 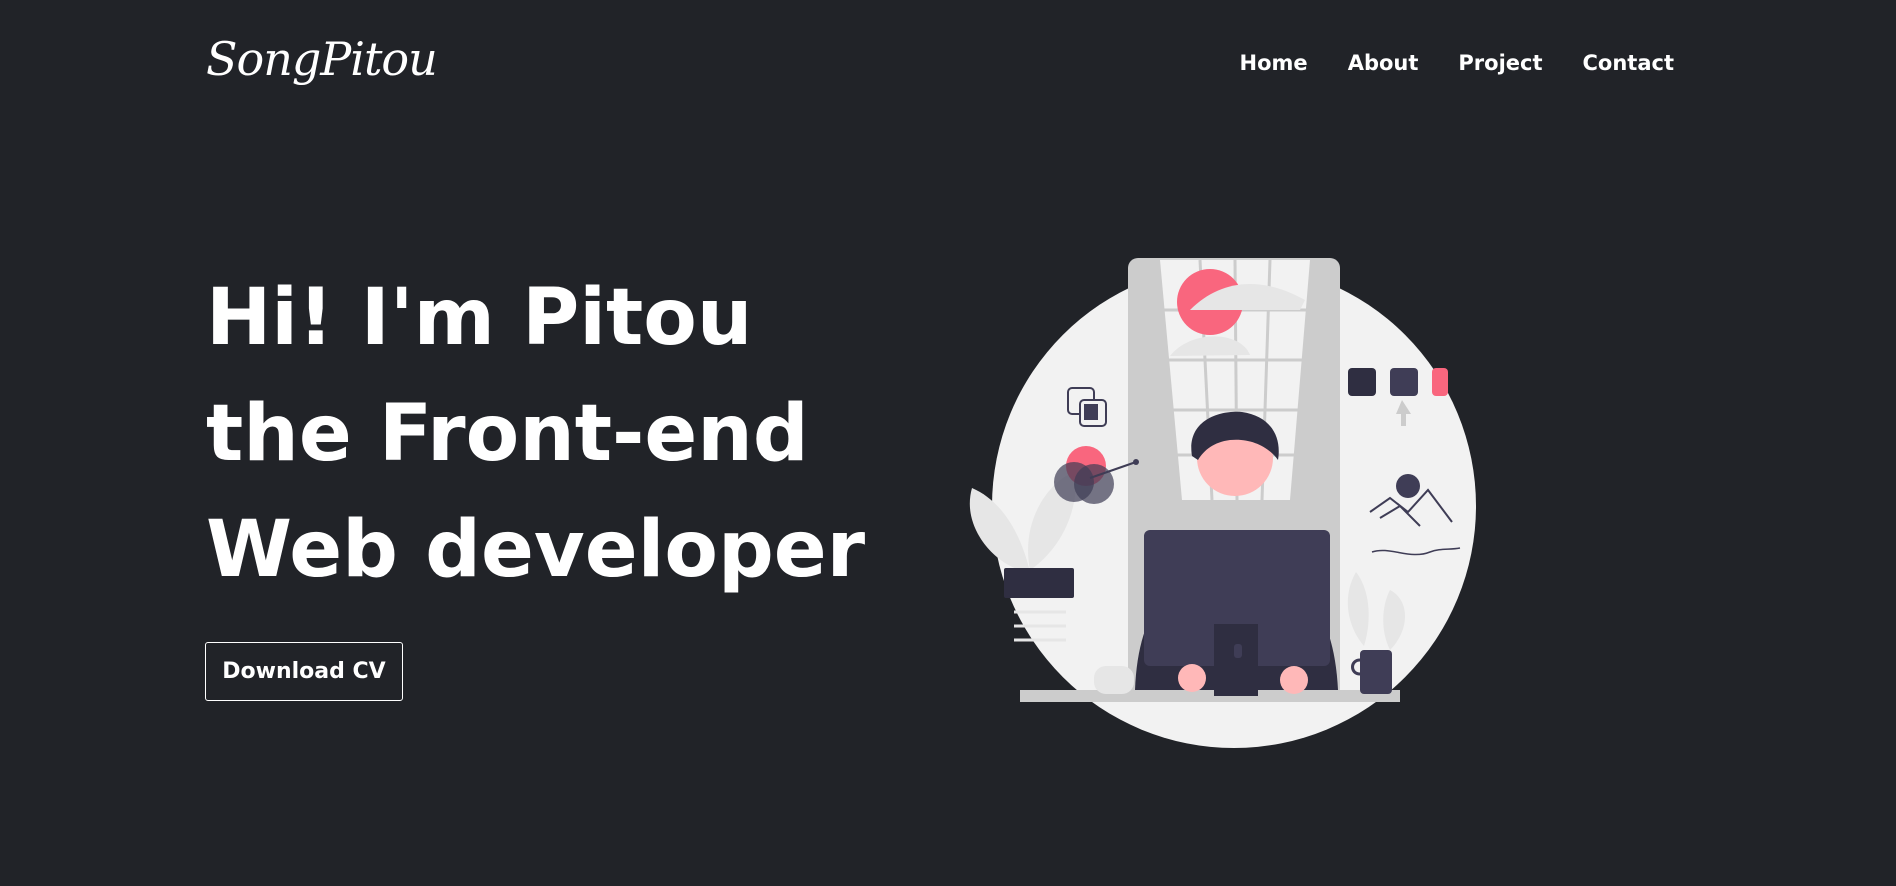 I want to click on developer-at-desk-illustration, so click(x=1222, y=503).